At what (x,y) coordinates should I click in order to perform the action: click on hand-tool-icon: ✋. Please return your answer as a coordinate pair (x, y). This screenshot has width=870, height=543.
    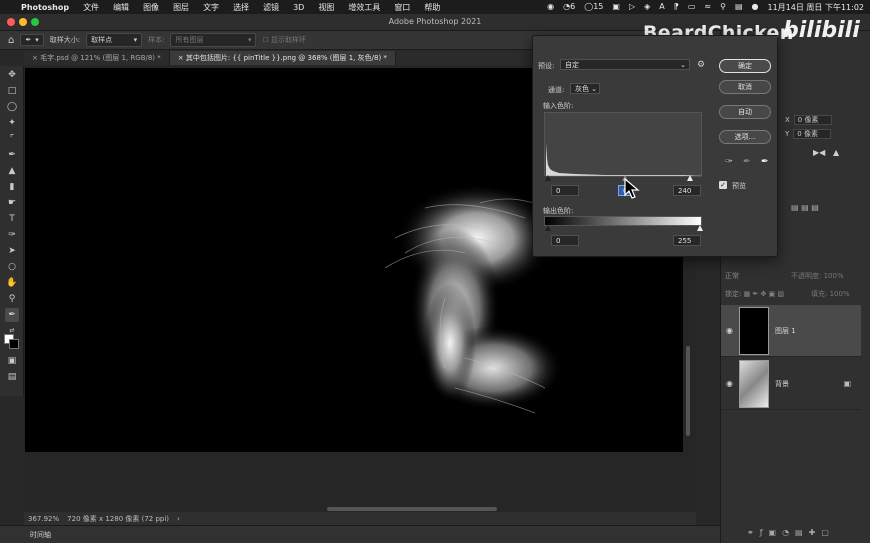
    Looking at the image, I should click on (12, 283).